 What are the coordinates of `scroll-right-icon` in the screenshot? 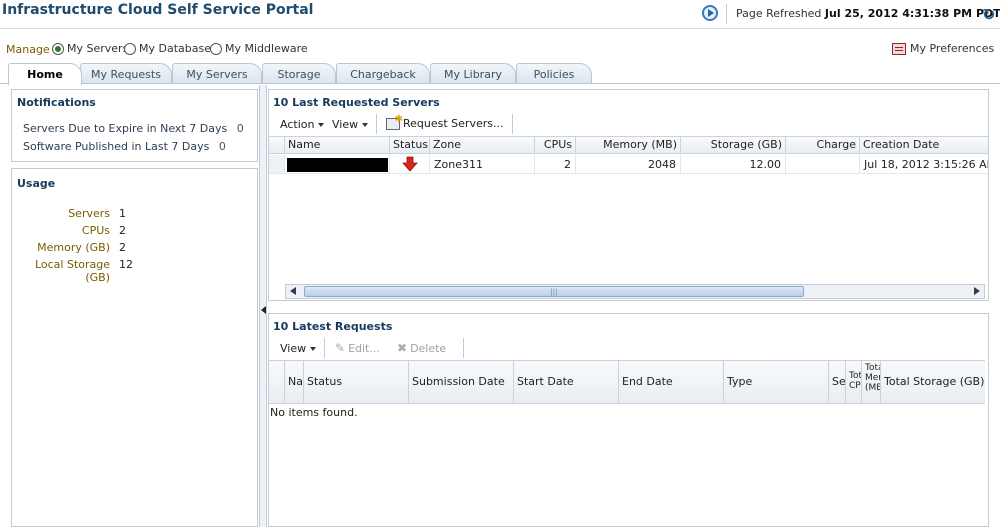 It's located at (976, 291).